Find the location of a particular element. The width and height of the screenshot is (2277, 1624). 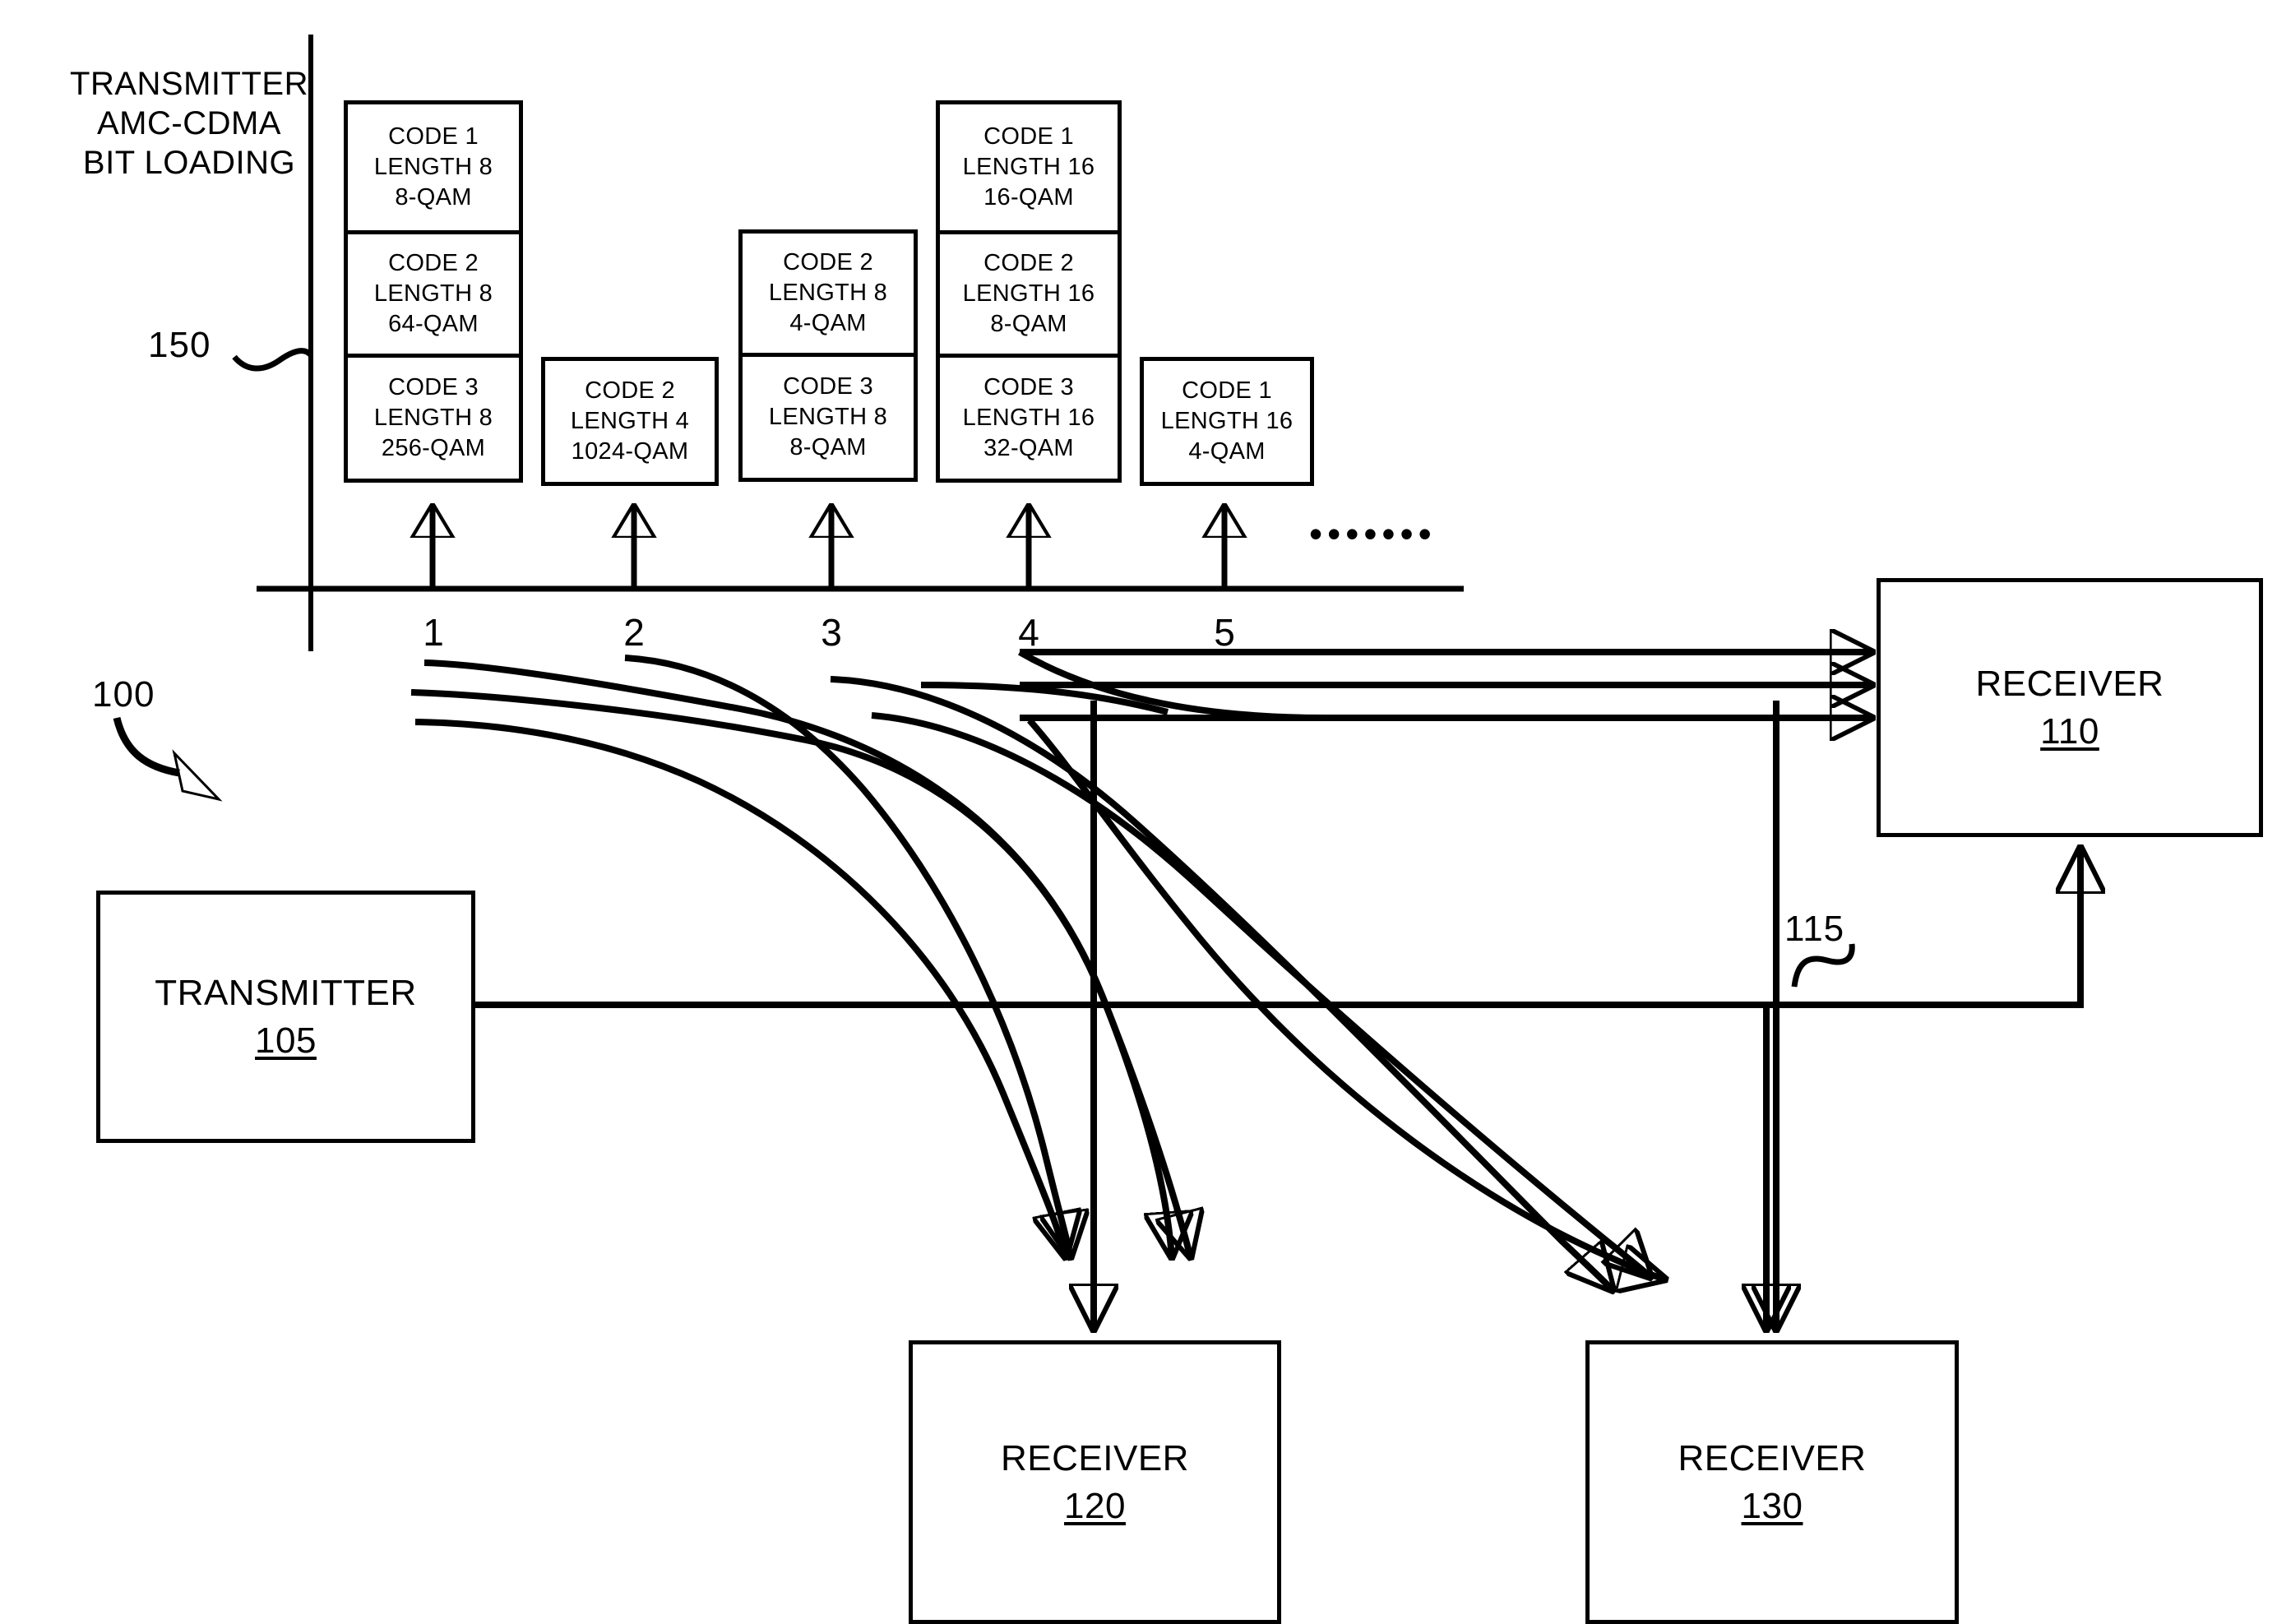

length-label: LENGTH 4 is located at coordinates (630, 421).